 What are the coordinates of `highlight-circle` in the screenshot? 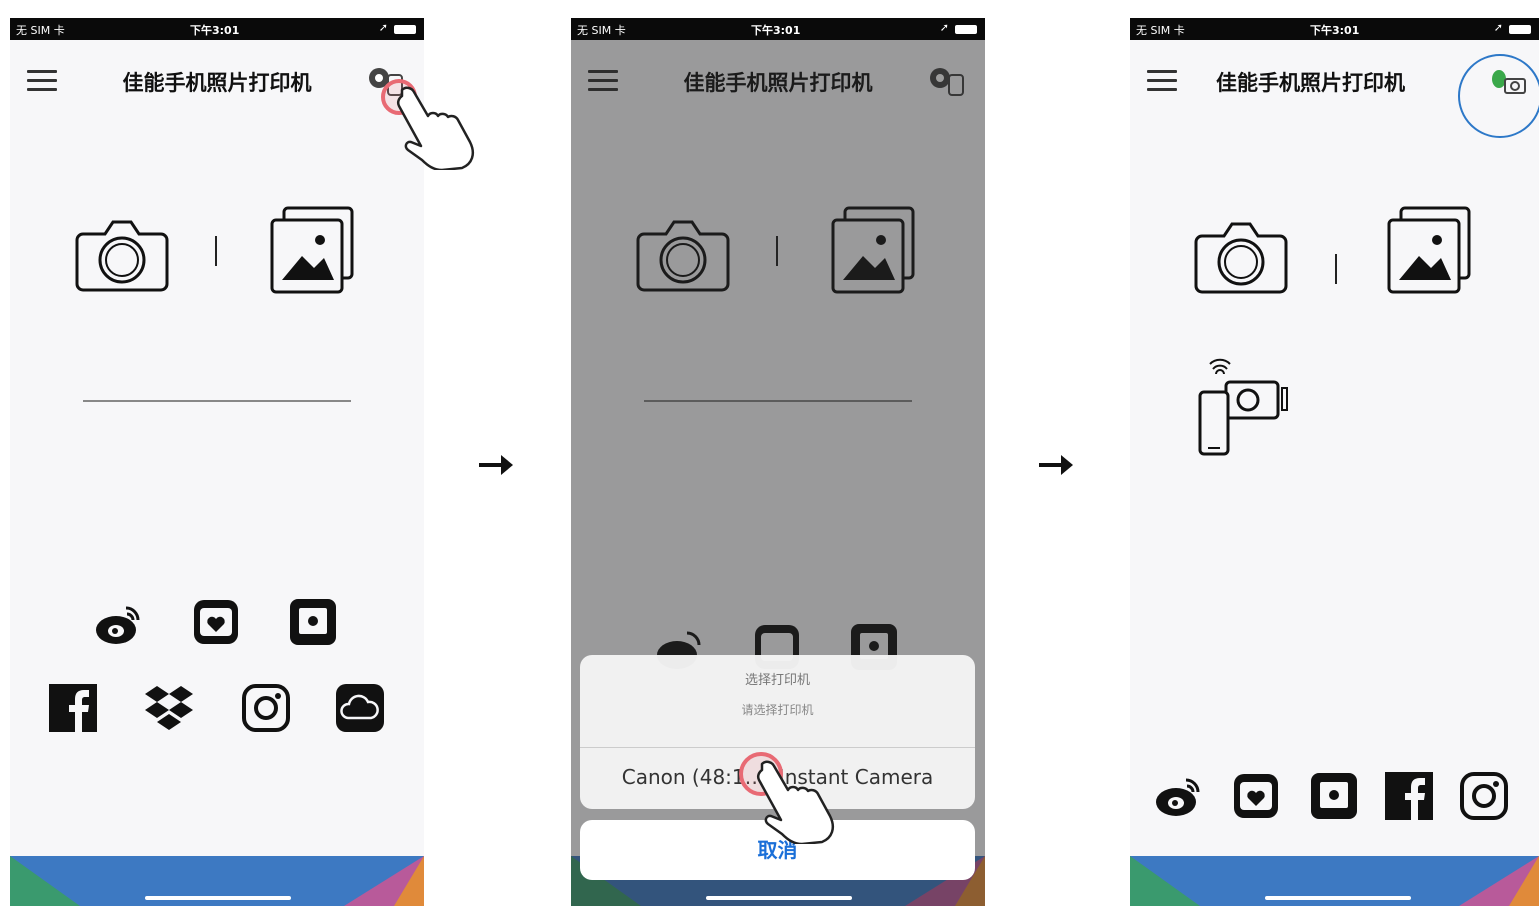 It's located at (1498, 96).